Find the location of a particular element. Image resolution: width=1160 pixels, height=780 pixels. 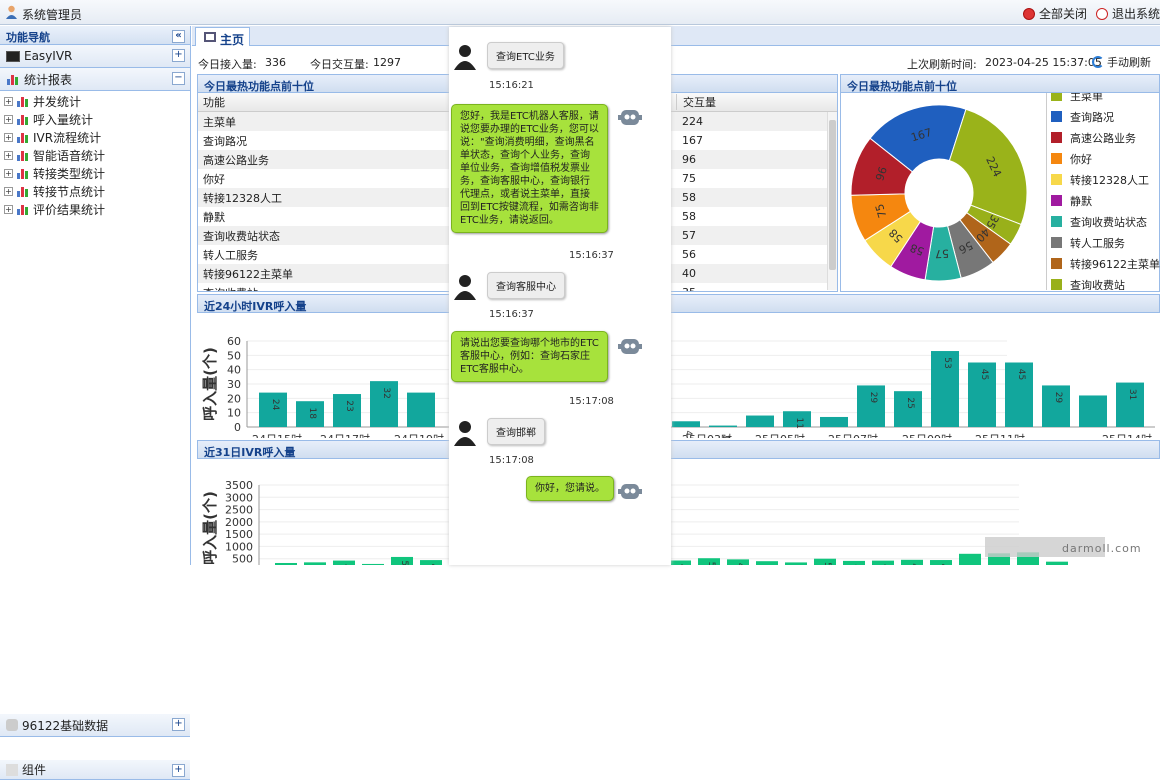

grid-scrollbar is located at coordinates (832, 201).